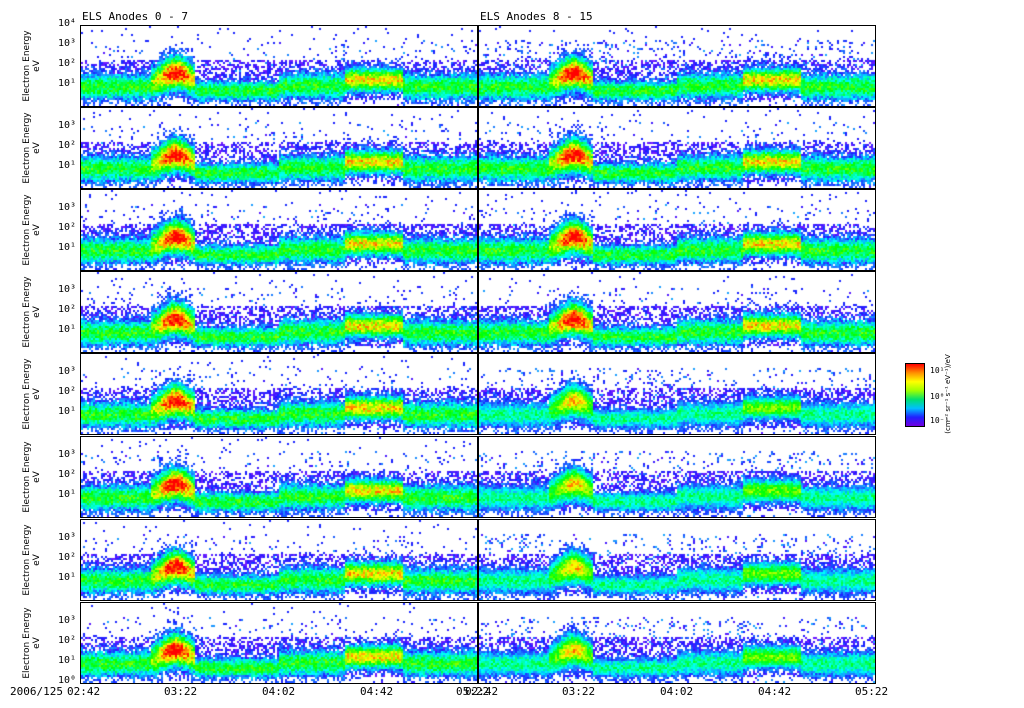 This screenshot has height=708, width=1024. Describe the element at coordinates (377, 691) in the screenshot. I see `x-tick-left-3: 04:42` at that location.